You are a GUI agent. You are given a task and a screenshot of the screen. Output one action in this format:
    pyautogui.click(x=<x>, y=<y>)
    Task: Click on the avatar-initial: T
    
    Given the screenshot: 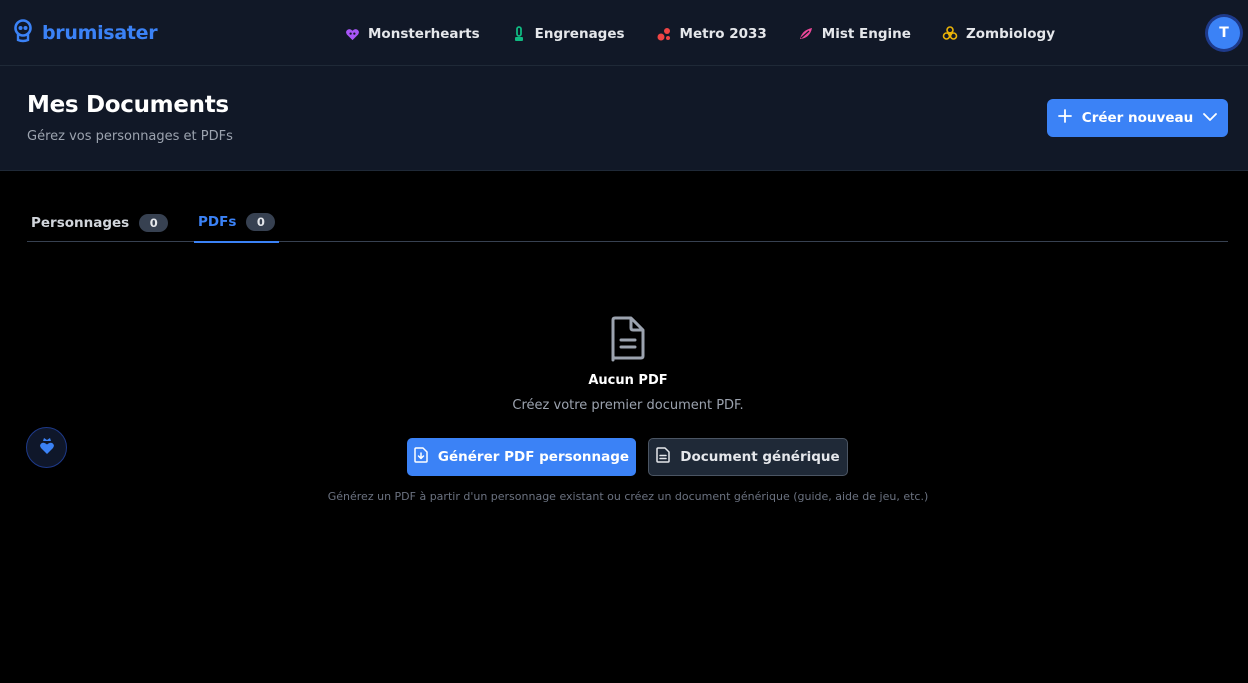 What is the action you would take?
    pyautogui.click(x=1224, y=33)
    